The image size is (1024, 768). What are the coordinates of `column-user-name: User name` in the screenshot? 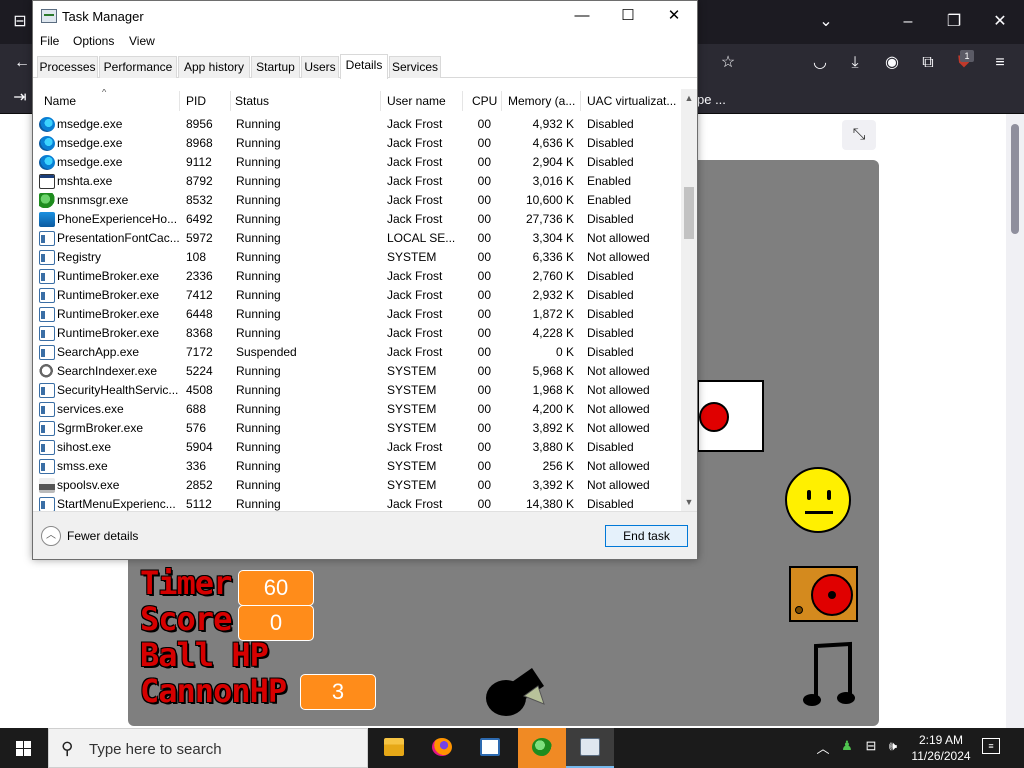 It's located at (416, 101).